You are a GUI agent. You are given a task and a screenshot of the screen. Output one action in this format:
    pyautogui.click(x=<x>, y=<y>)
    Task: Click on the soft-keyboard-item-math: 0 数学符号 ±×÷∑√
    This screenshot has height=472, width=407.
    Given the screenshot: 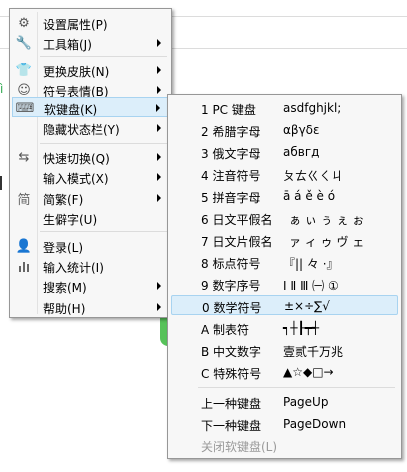 What is the action you would take?
    pyautogui.click(x=284, y=305)
    